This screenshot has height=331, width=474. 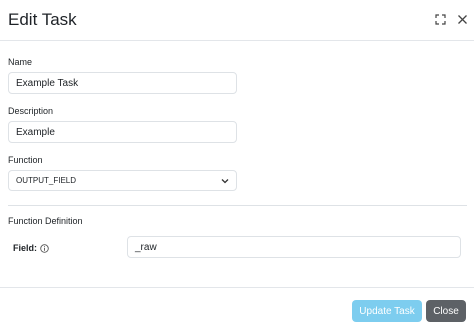 What do you see at coordinates (44, 248) in the screenshot?
I see `info-icon` at bounding box center [44, 248].